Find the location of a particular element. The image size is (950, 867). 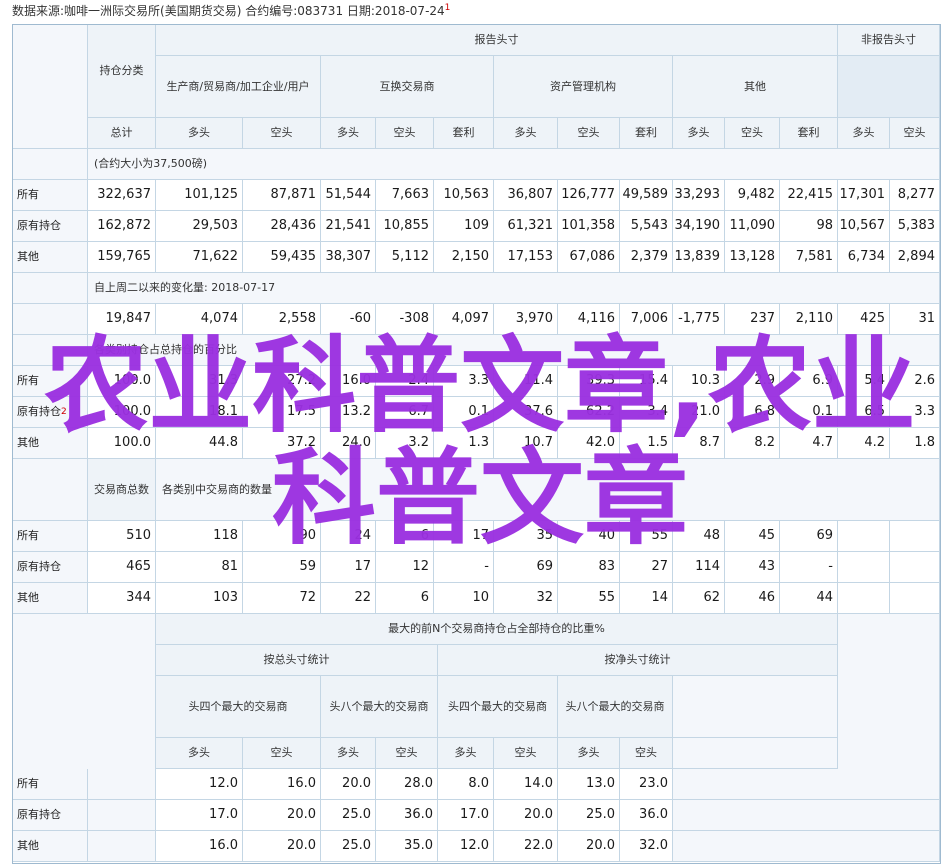

section5-cell: 20.0 is located at coordinates (282, 815).